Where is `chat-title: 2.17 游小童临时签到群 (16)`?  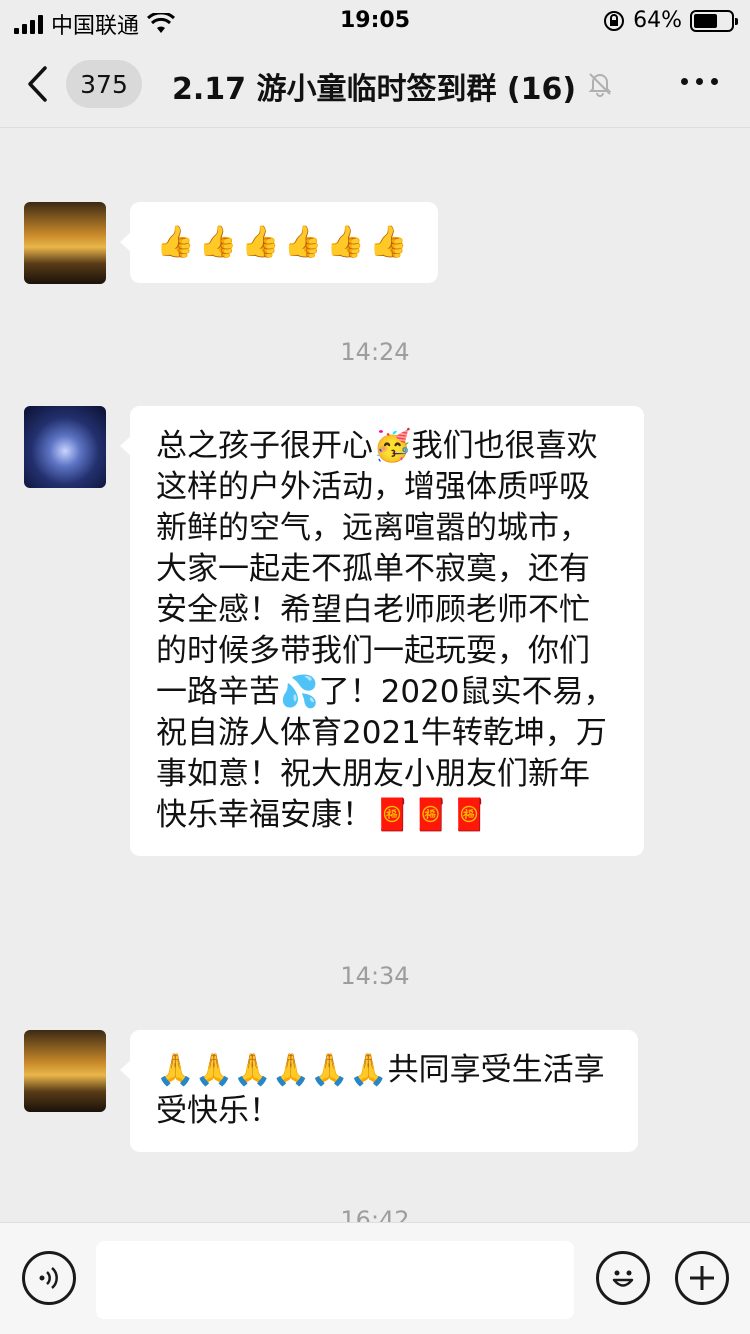 chat-title: 2.17 游小童临时签到群 (16) is located at coordinates (374, 89).